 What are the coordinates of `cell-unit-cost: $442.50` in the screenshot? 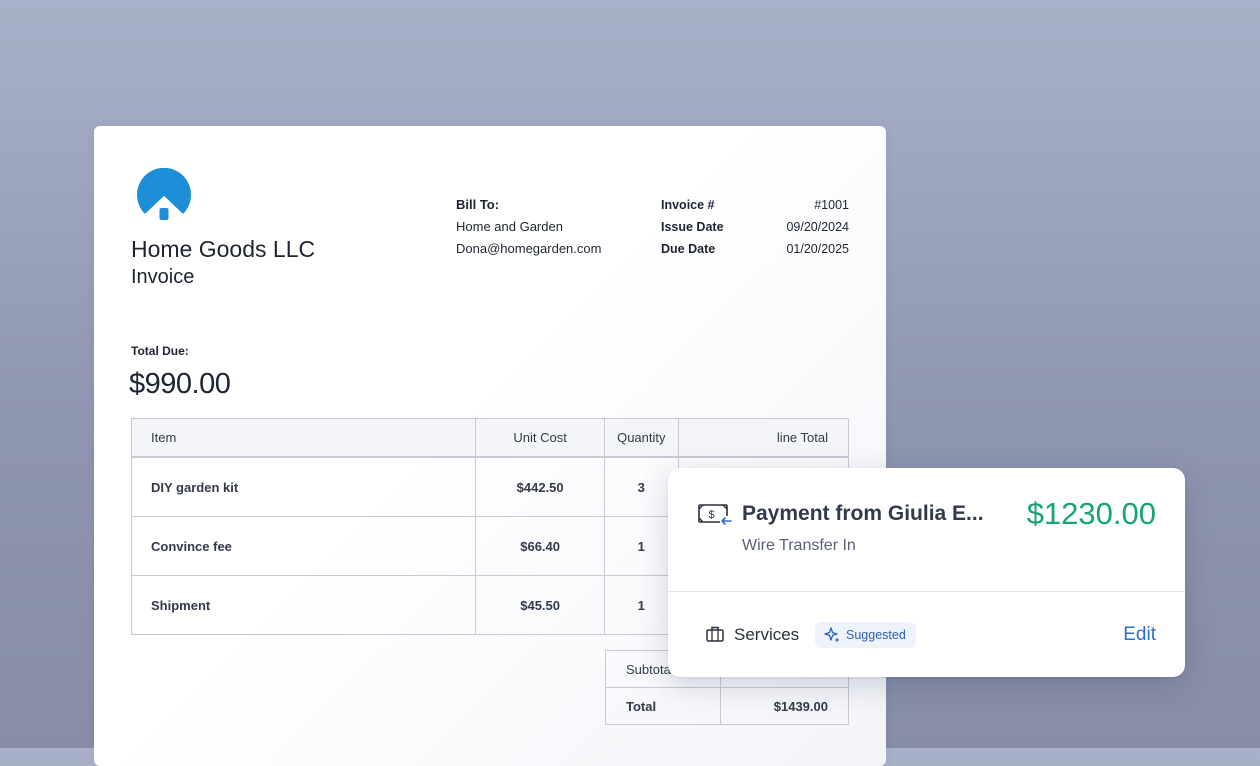 It's located at (540, 486).